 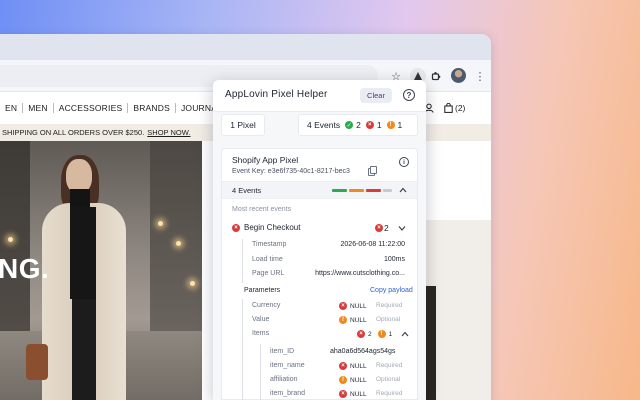 What do you see at coordinates (242, 349) in the screenshot?
I see `params-divider` at bounding box center [242, 349].